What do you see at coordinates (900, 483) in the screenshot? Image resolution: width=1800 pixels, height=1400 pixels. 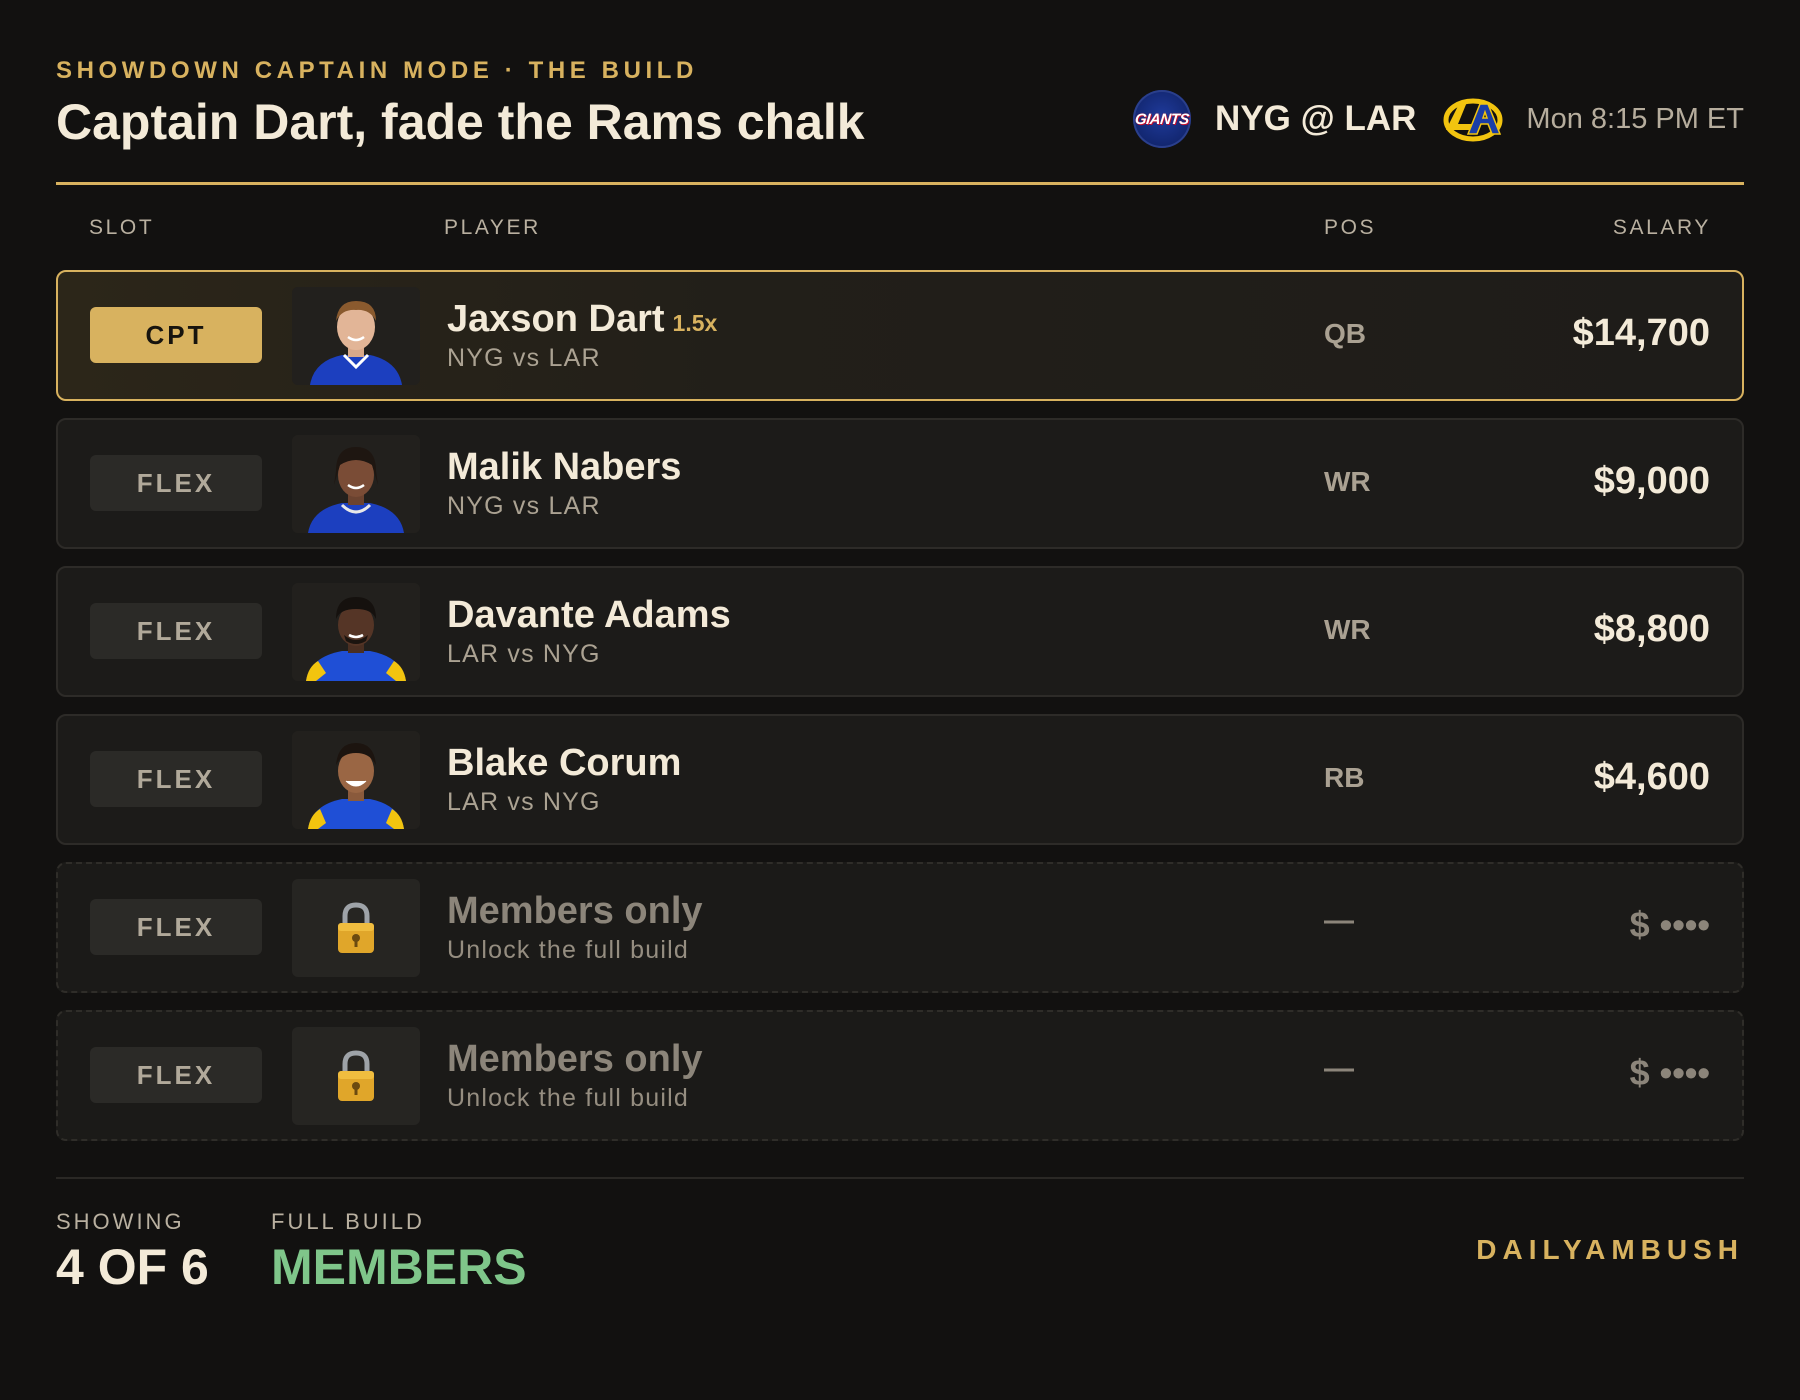 I see `lineup-row-flex: FLEX Malik Nabers NYG vs LAR WR $9,000` at bounding box center [900, 483].